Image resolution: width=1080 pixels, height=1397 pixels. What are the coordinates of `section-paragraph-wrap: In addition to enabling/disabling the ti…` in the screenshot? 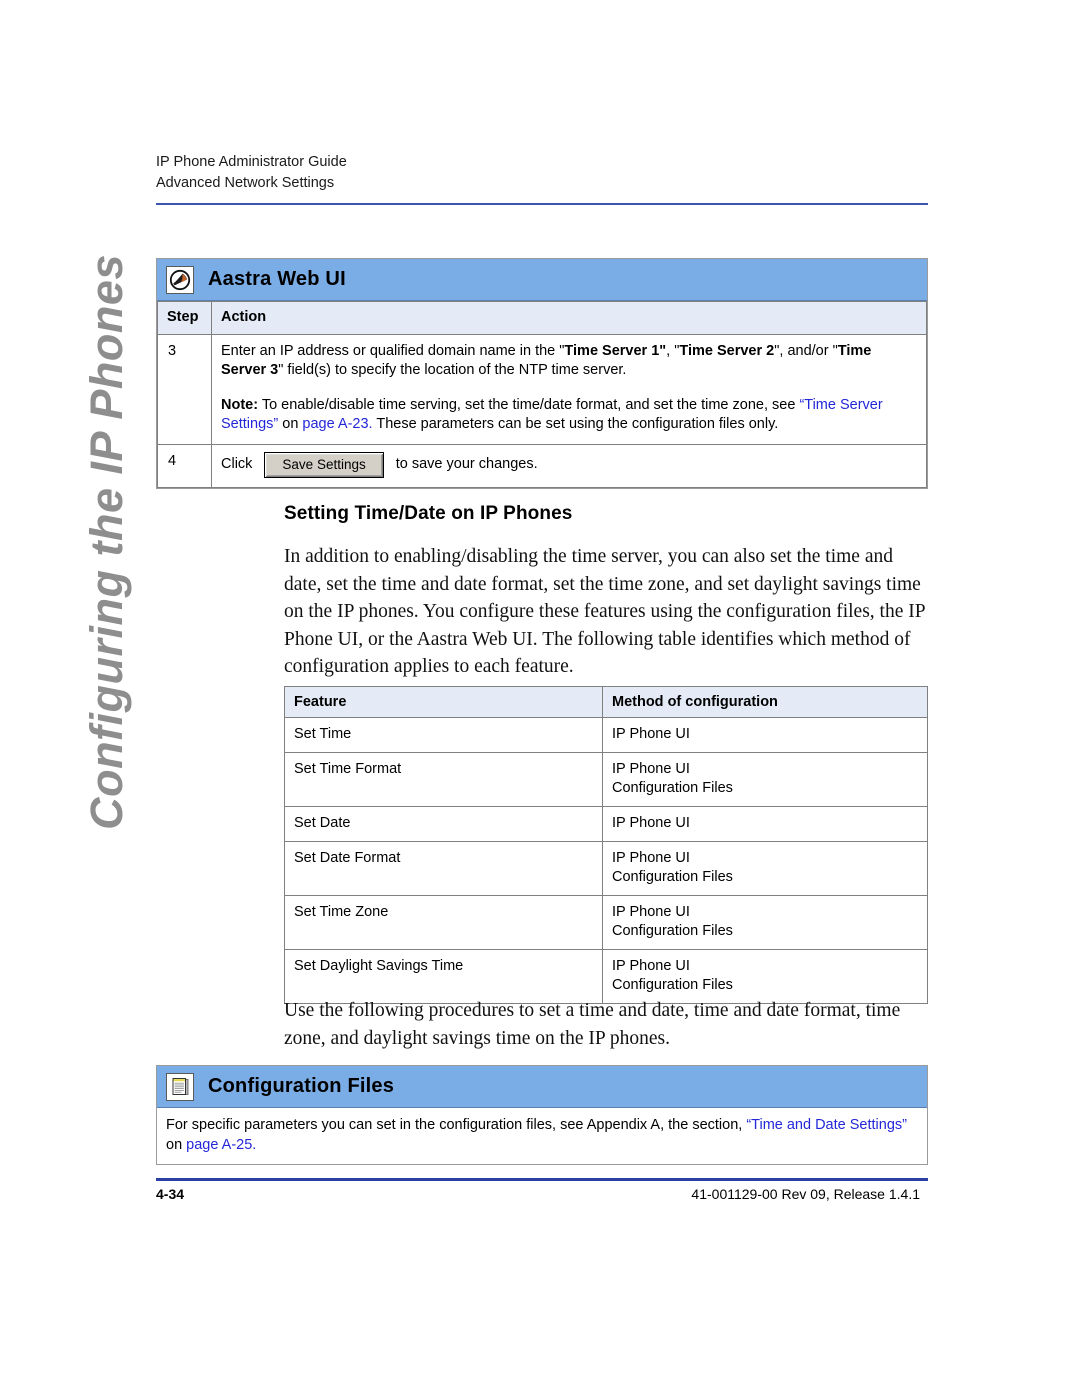 It's located at (606, 612).